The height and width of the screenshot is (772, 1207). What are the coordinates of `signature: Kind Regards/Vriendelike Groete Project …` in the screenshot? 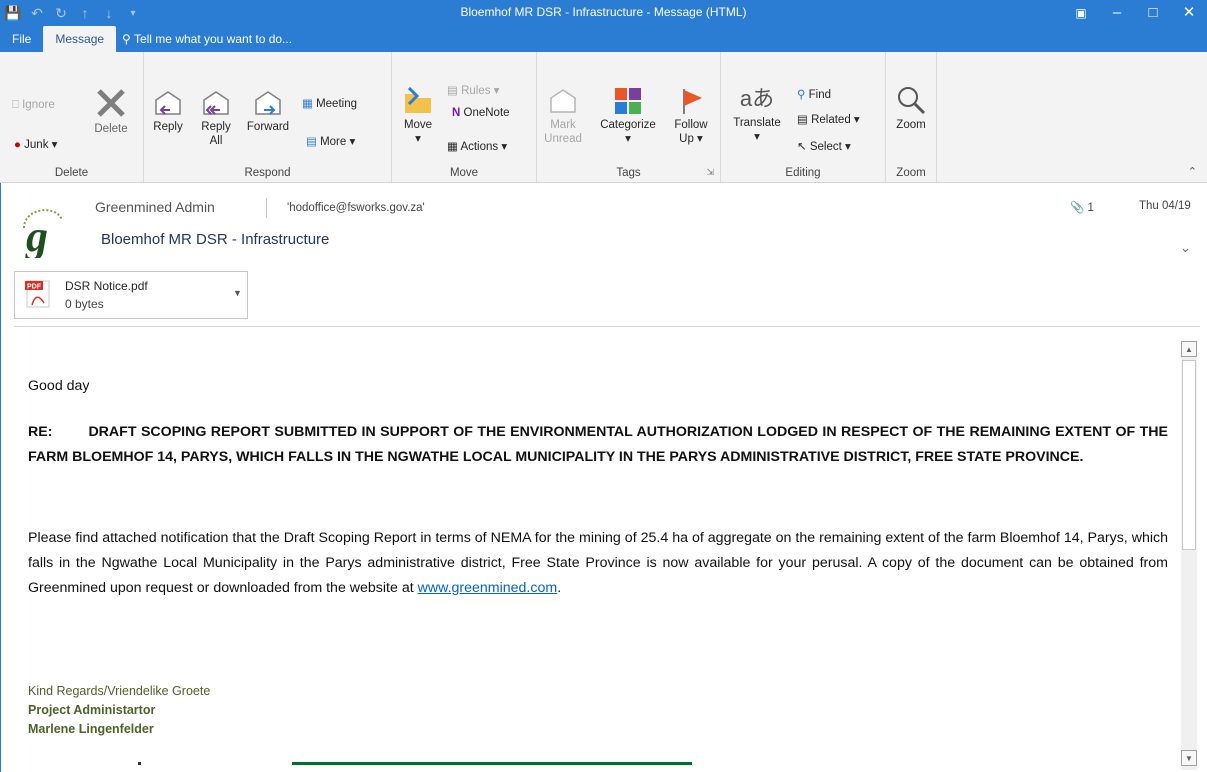 It's located at (119, 710).